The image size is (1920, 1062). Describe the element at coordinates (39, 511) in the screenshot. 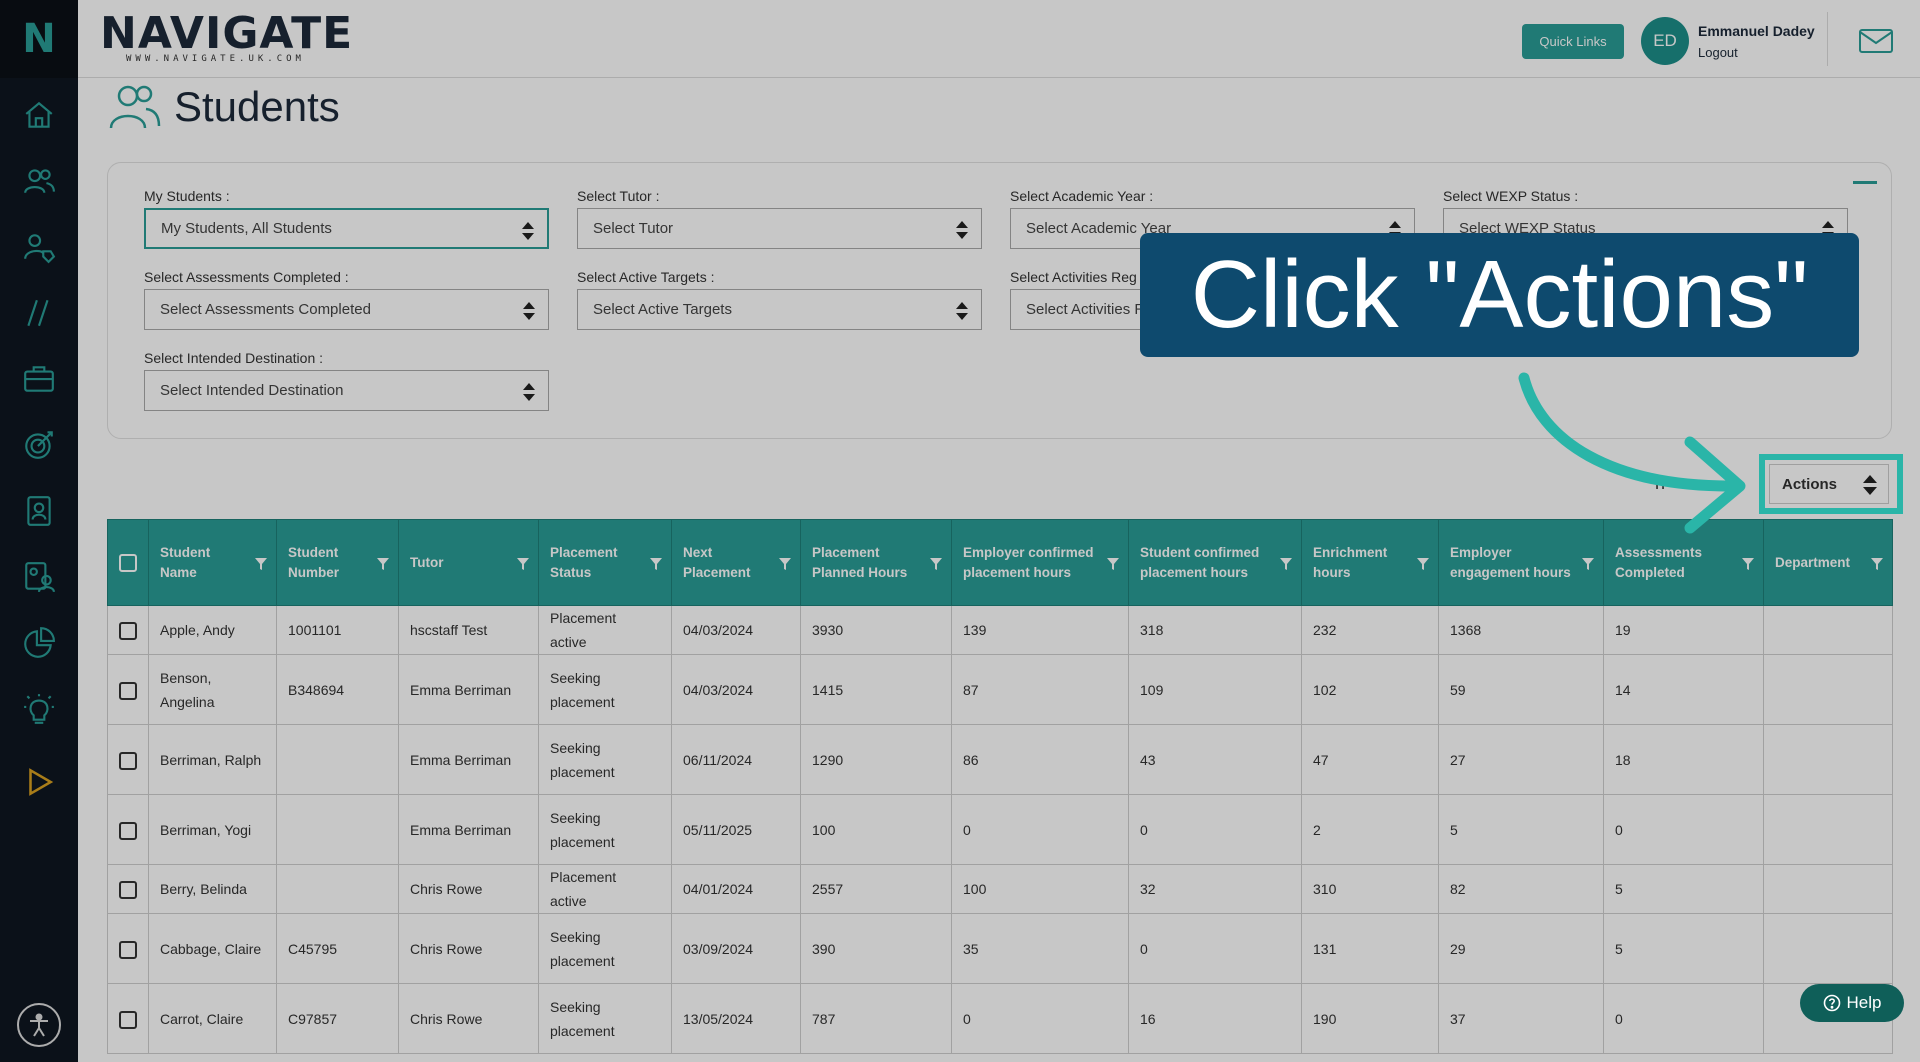

I see `contact-card-icon` at that location.